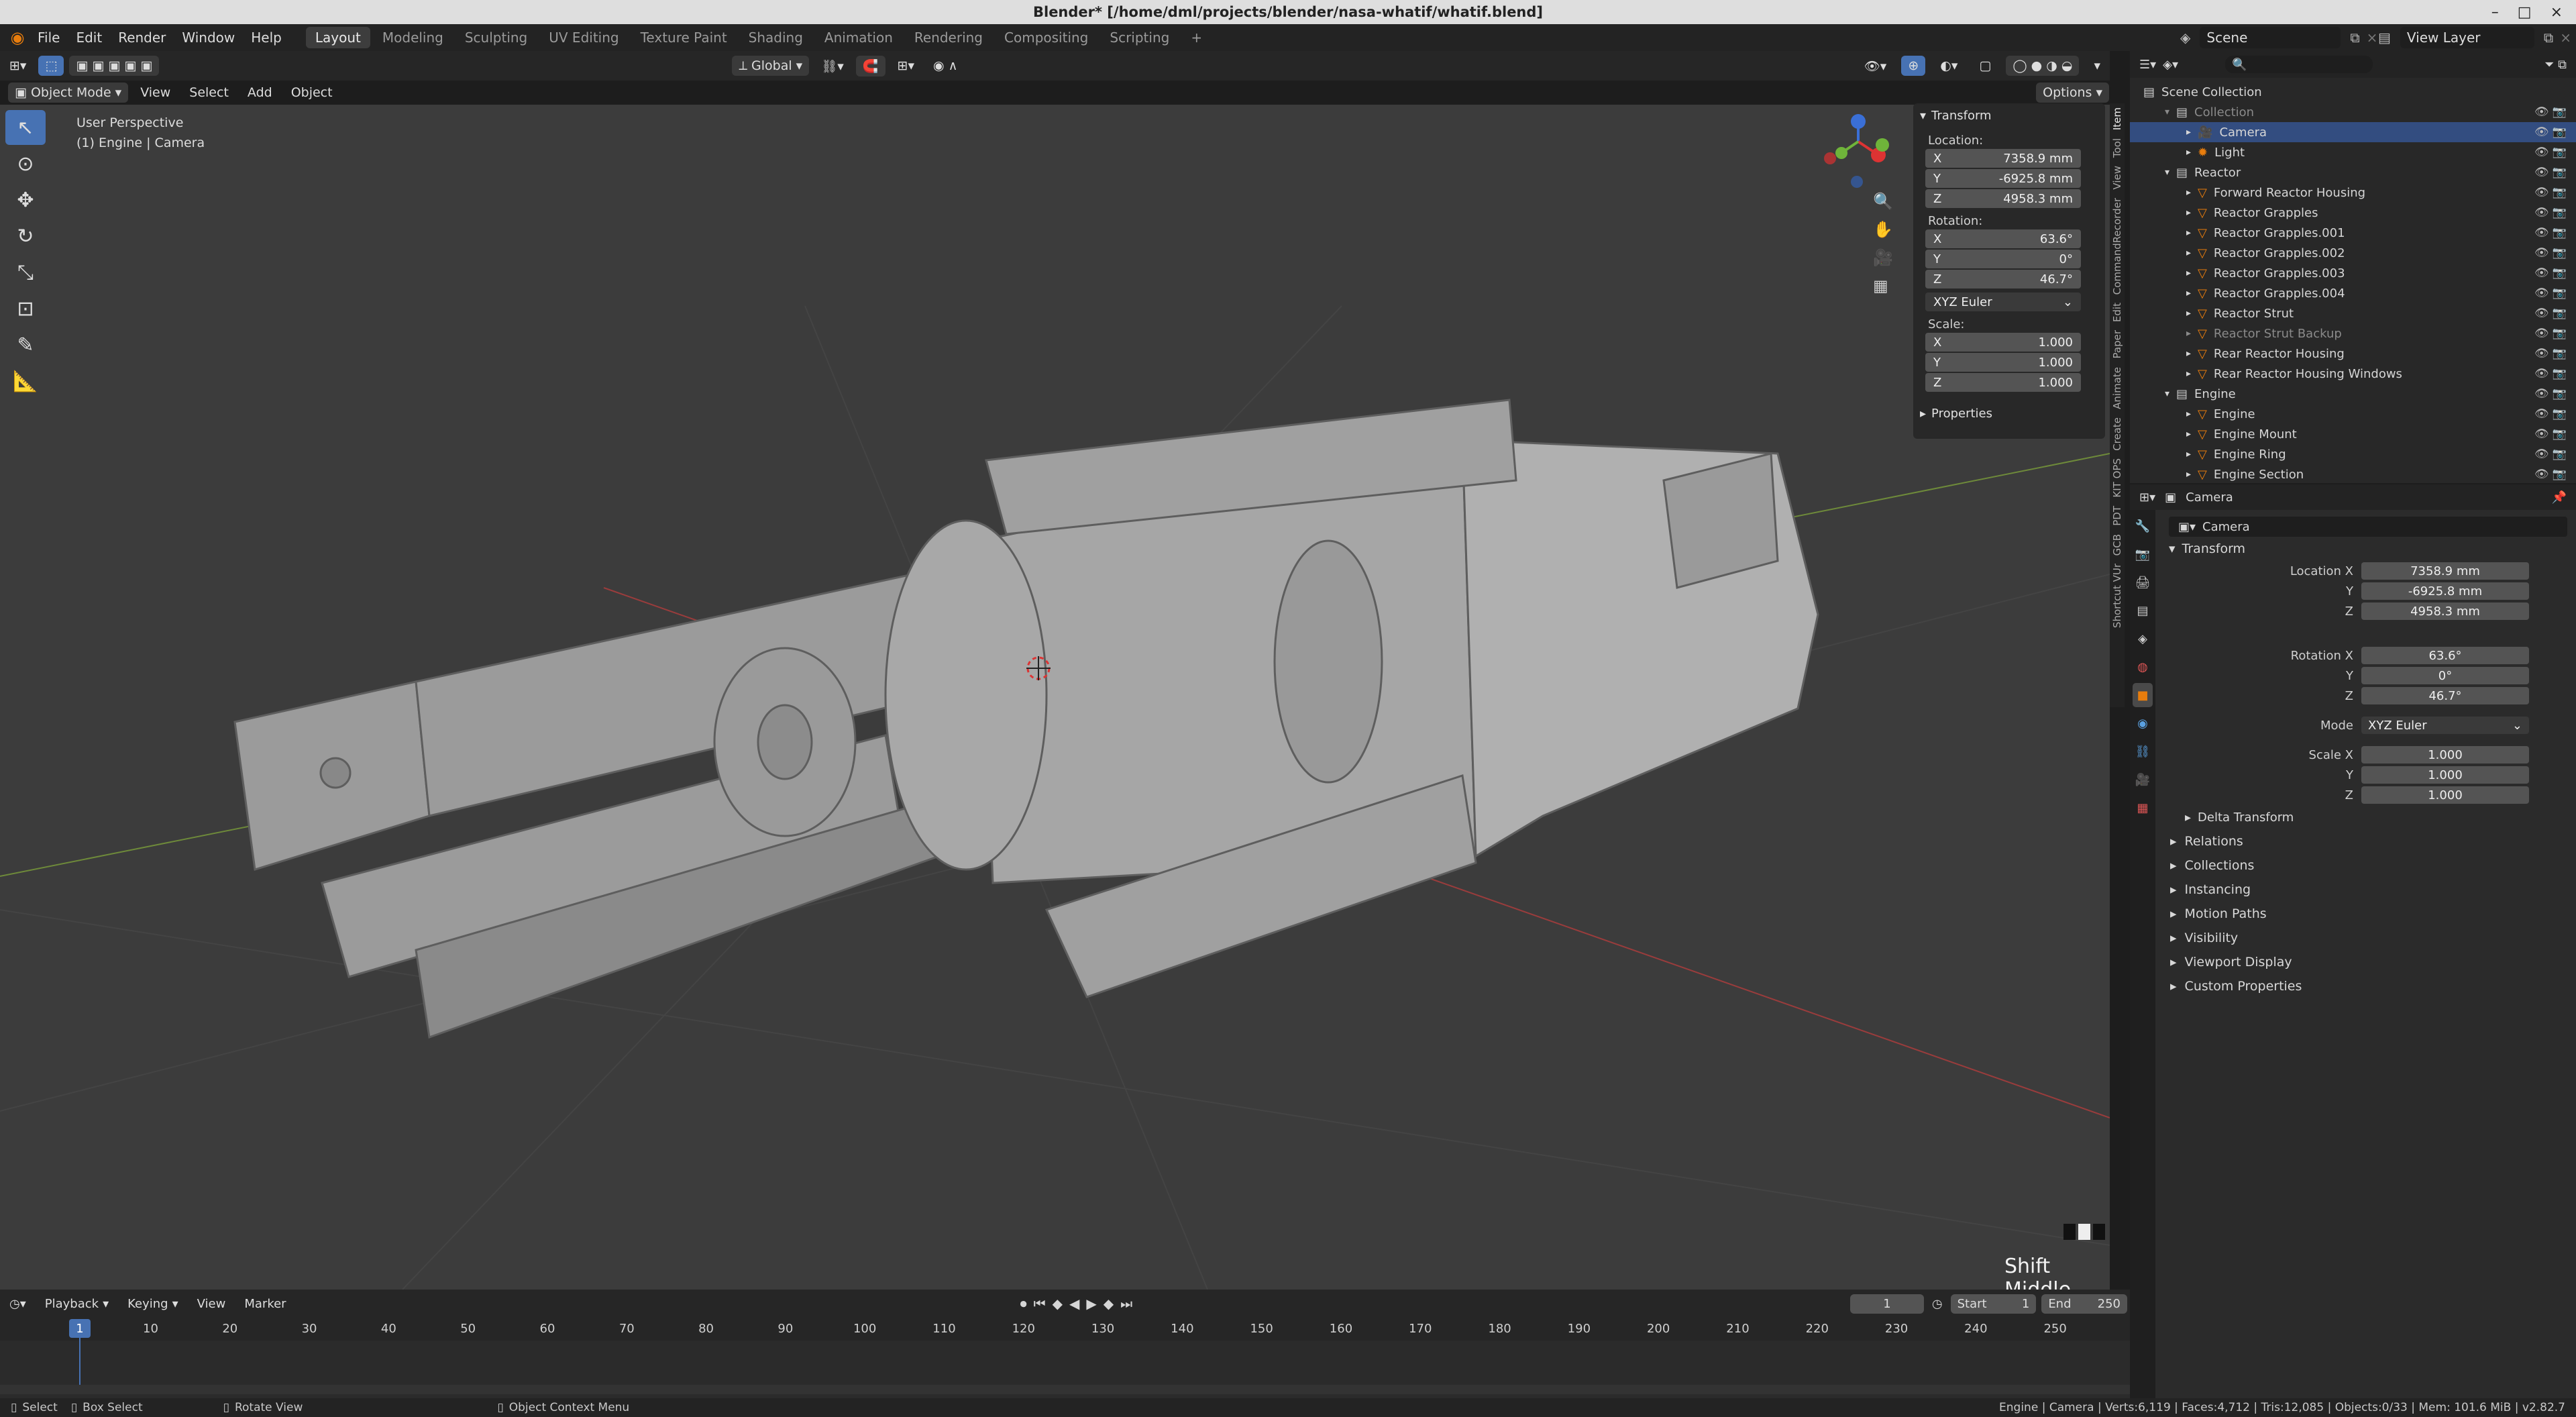 The height and width of the screenshot is (1417, 2576). What do you see at coordinates (2495, 12) in the screenshot?
I see `minimize-icon: –` at bounding box center [2495, 12].